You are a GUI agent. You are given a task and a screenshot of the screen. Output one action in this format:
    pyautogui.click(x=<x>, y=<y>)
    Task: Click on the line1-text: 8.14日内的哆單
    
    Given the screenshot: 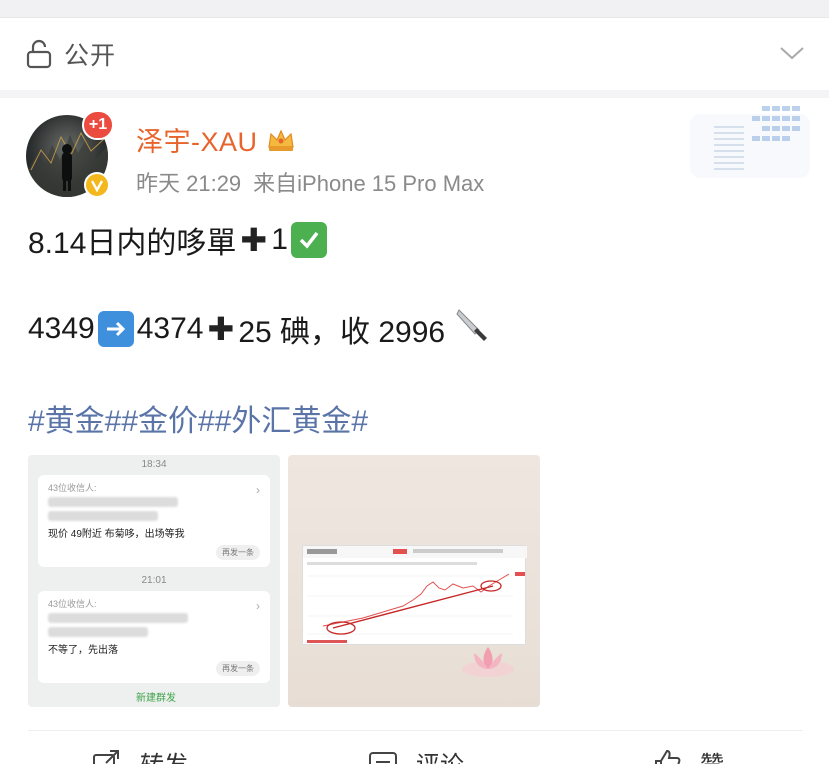 What is the action you would take?
    pyautogui.click(x=132, y=243)
    